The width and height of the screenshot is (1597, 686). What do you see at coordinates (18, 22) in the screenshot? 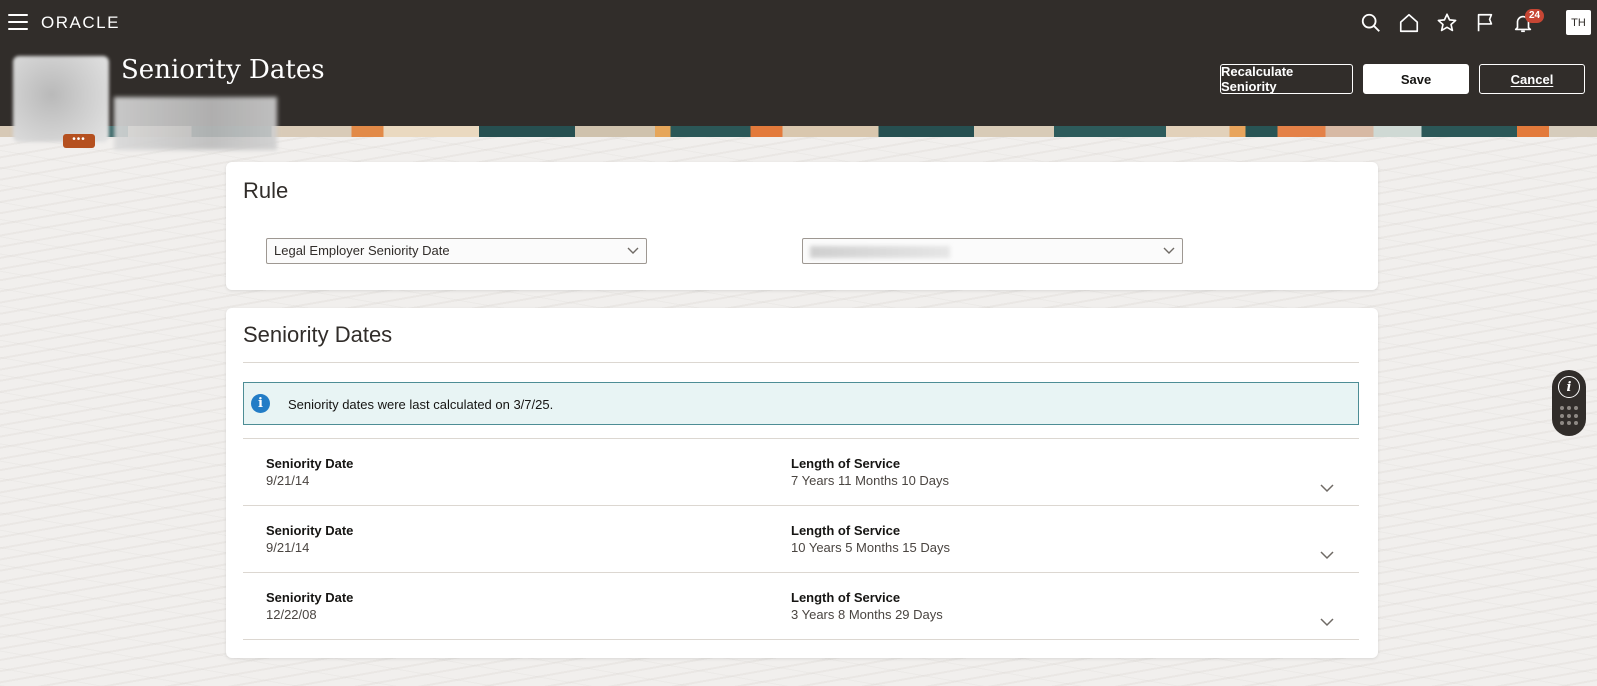
I see `hamburger-menu-icon` at bounding box center [18, 22].